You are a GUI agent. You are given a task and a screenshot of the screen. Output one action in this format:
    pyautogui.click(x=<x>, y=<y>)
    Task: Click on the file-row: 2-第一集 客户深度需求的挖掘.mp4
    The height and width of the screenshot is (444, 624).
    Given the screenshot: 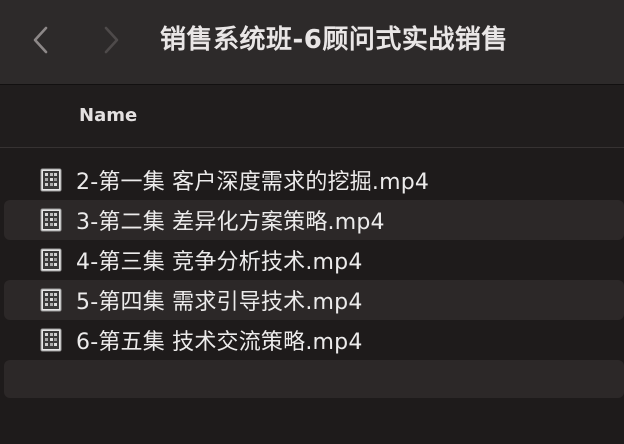 What is the action you would take?
    pyautogui.click(x=314, y=180)
    